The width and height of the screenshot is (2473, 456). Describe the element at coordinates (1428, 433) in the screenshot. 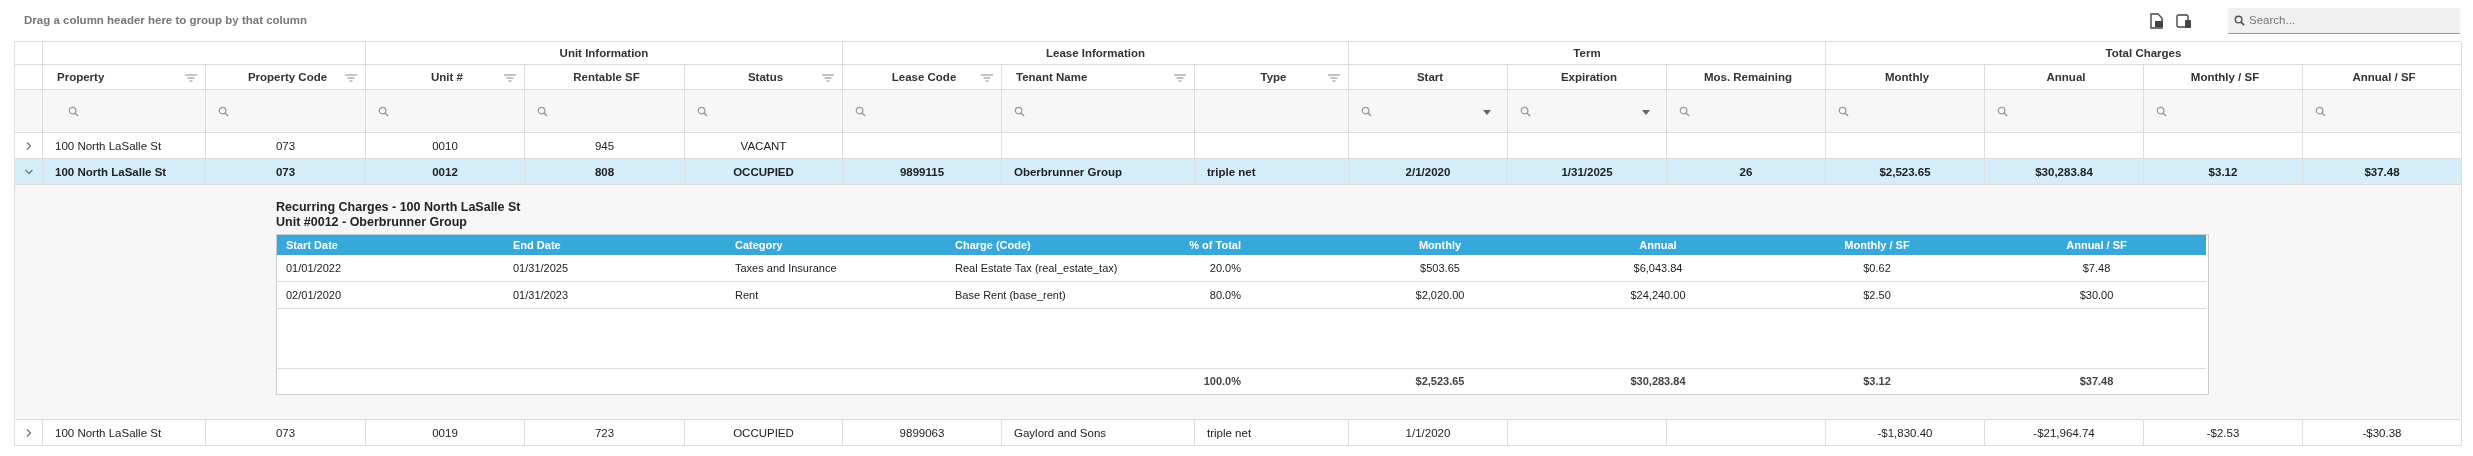

I see `table-cell: 1/1/2020` at that location.